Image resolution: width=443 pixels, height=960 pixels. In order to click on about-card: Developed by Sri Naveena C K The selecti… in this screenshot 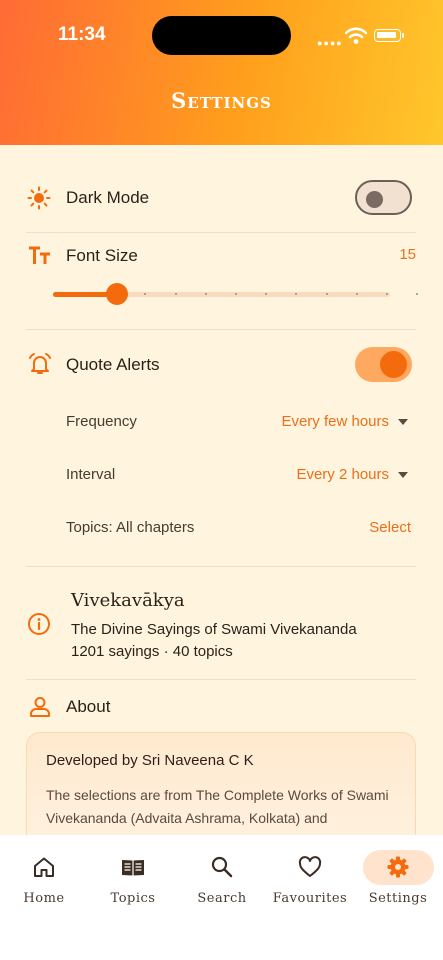, I will do `click(221, 783)`.